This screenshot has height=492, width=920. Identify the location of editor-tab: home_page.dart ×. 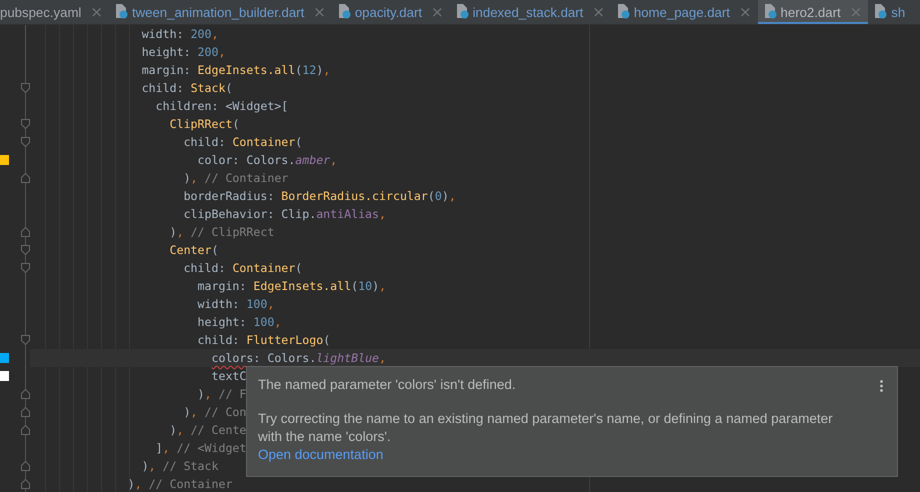
(684, 12).